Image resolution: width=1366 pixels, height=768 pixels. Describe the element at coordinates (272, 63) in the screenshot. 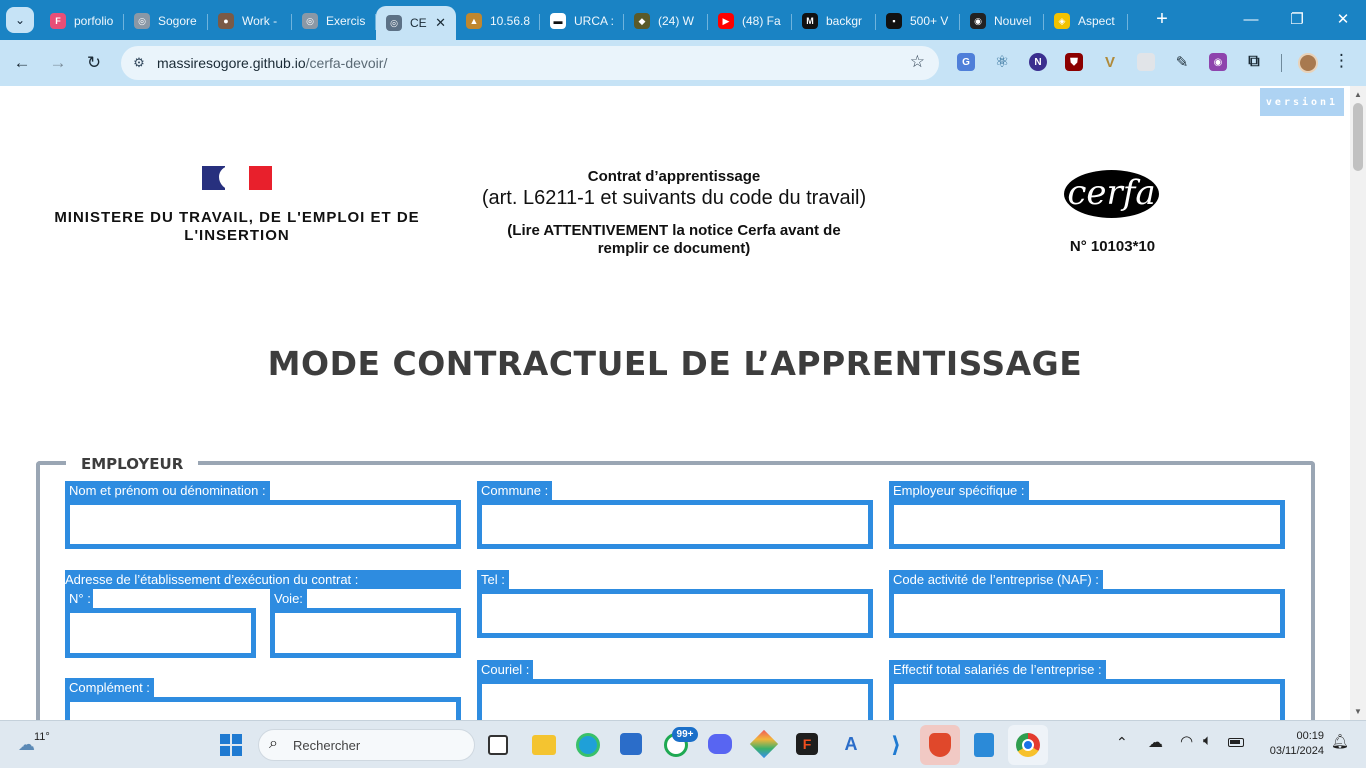

I see `url-text: massiresogore.github.io/cerfa-devoir/` at that location.